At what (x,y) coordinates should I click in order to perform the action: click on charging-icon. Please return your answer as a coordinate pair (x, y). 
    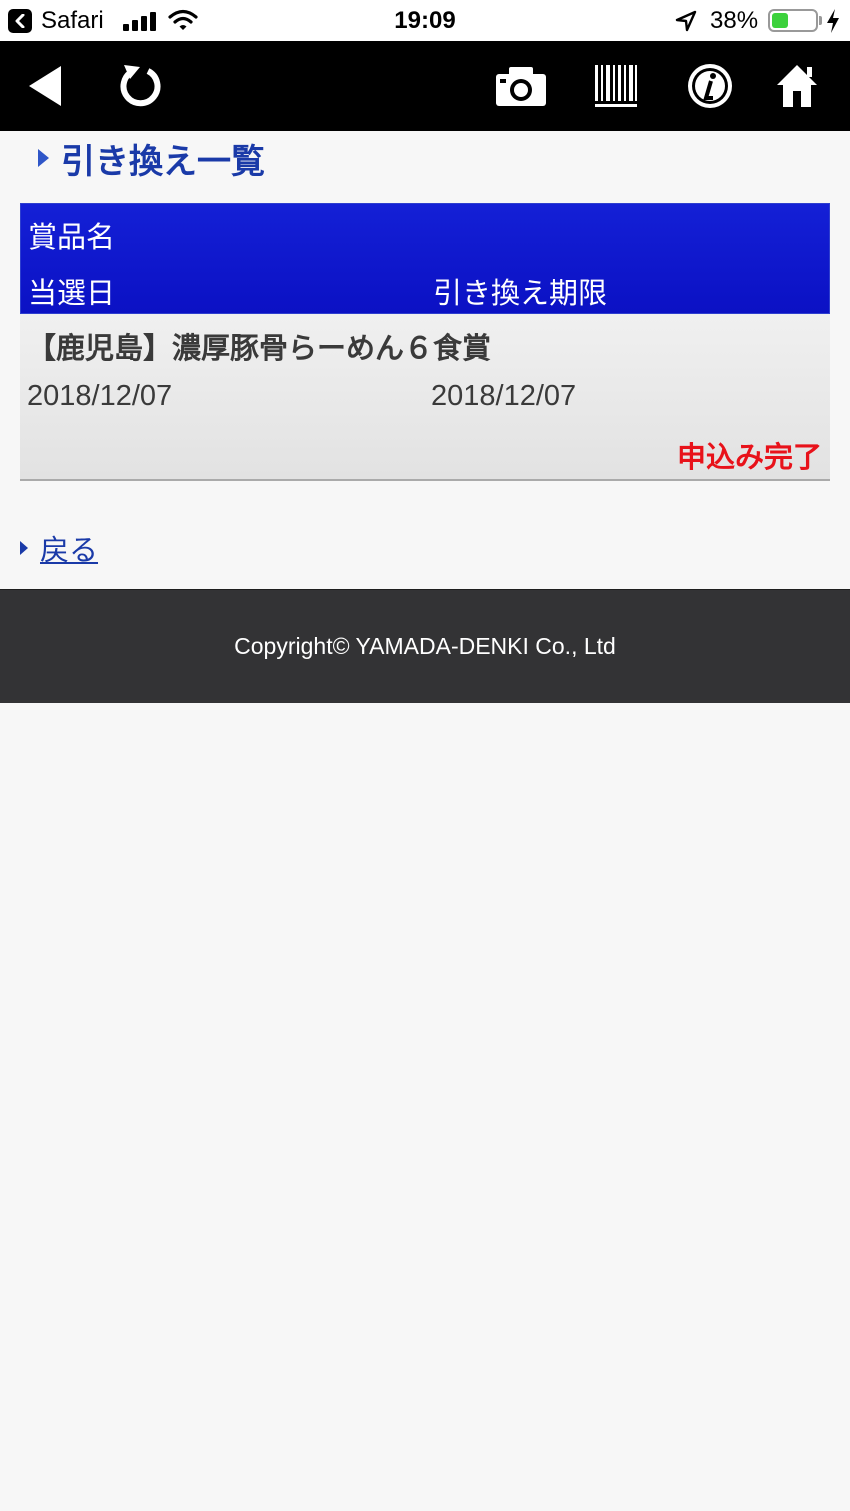
    Looking at the image, I should click on (833, 21).